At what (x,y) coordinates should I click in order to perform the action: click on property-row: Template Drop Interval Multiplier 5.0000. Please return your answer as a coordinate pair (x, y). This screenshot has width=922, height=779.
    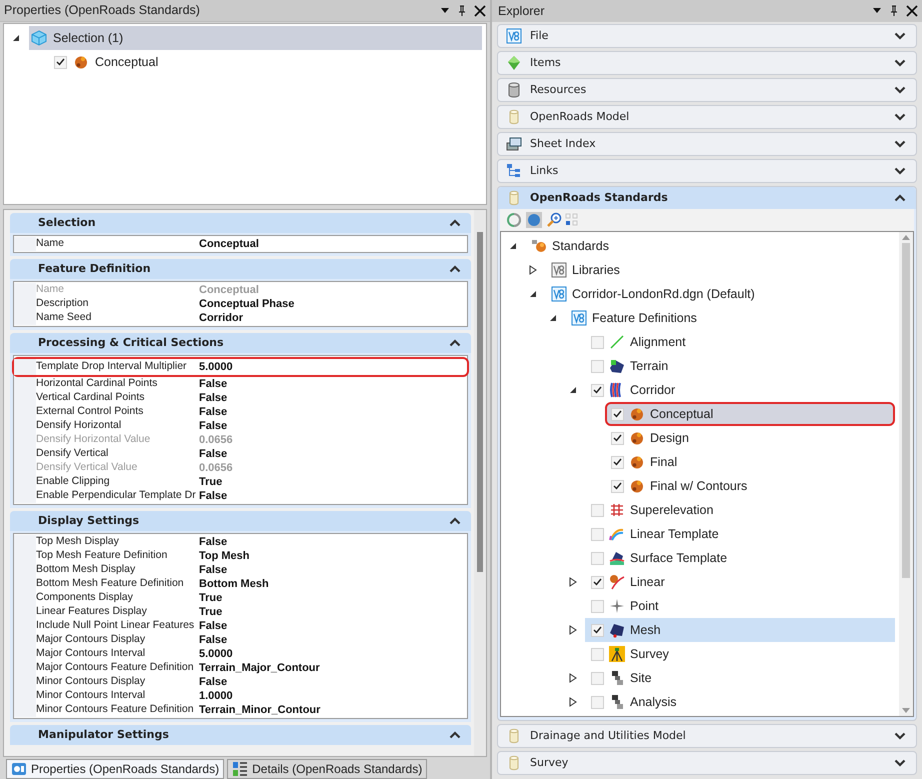
    Looking at the image, I should click on (240, 367).